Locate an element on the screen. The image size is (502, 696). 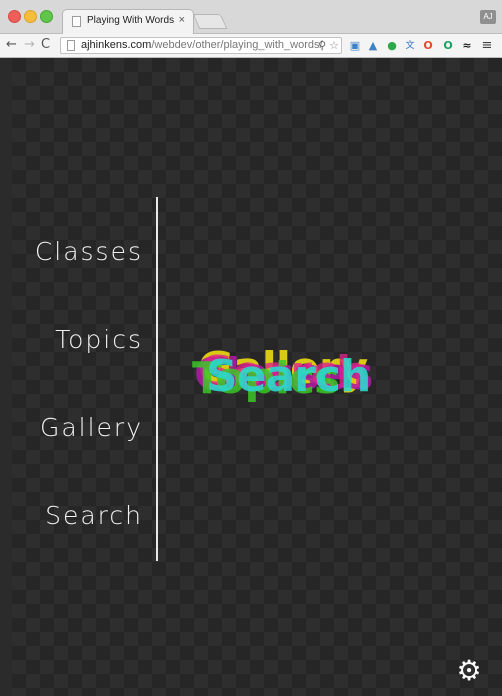
menu-item-search: Search is located at coordinates (94, 515).